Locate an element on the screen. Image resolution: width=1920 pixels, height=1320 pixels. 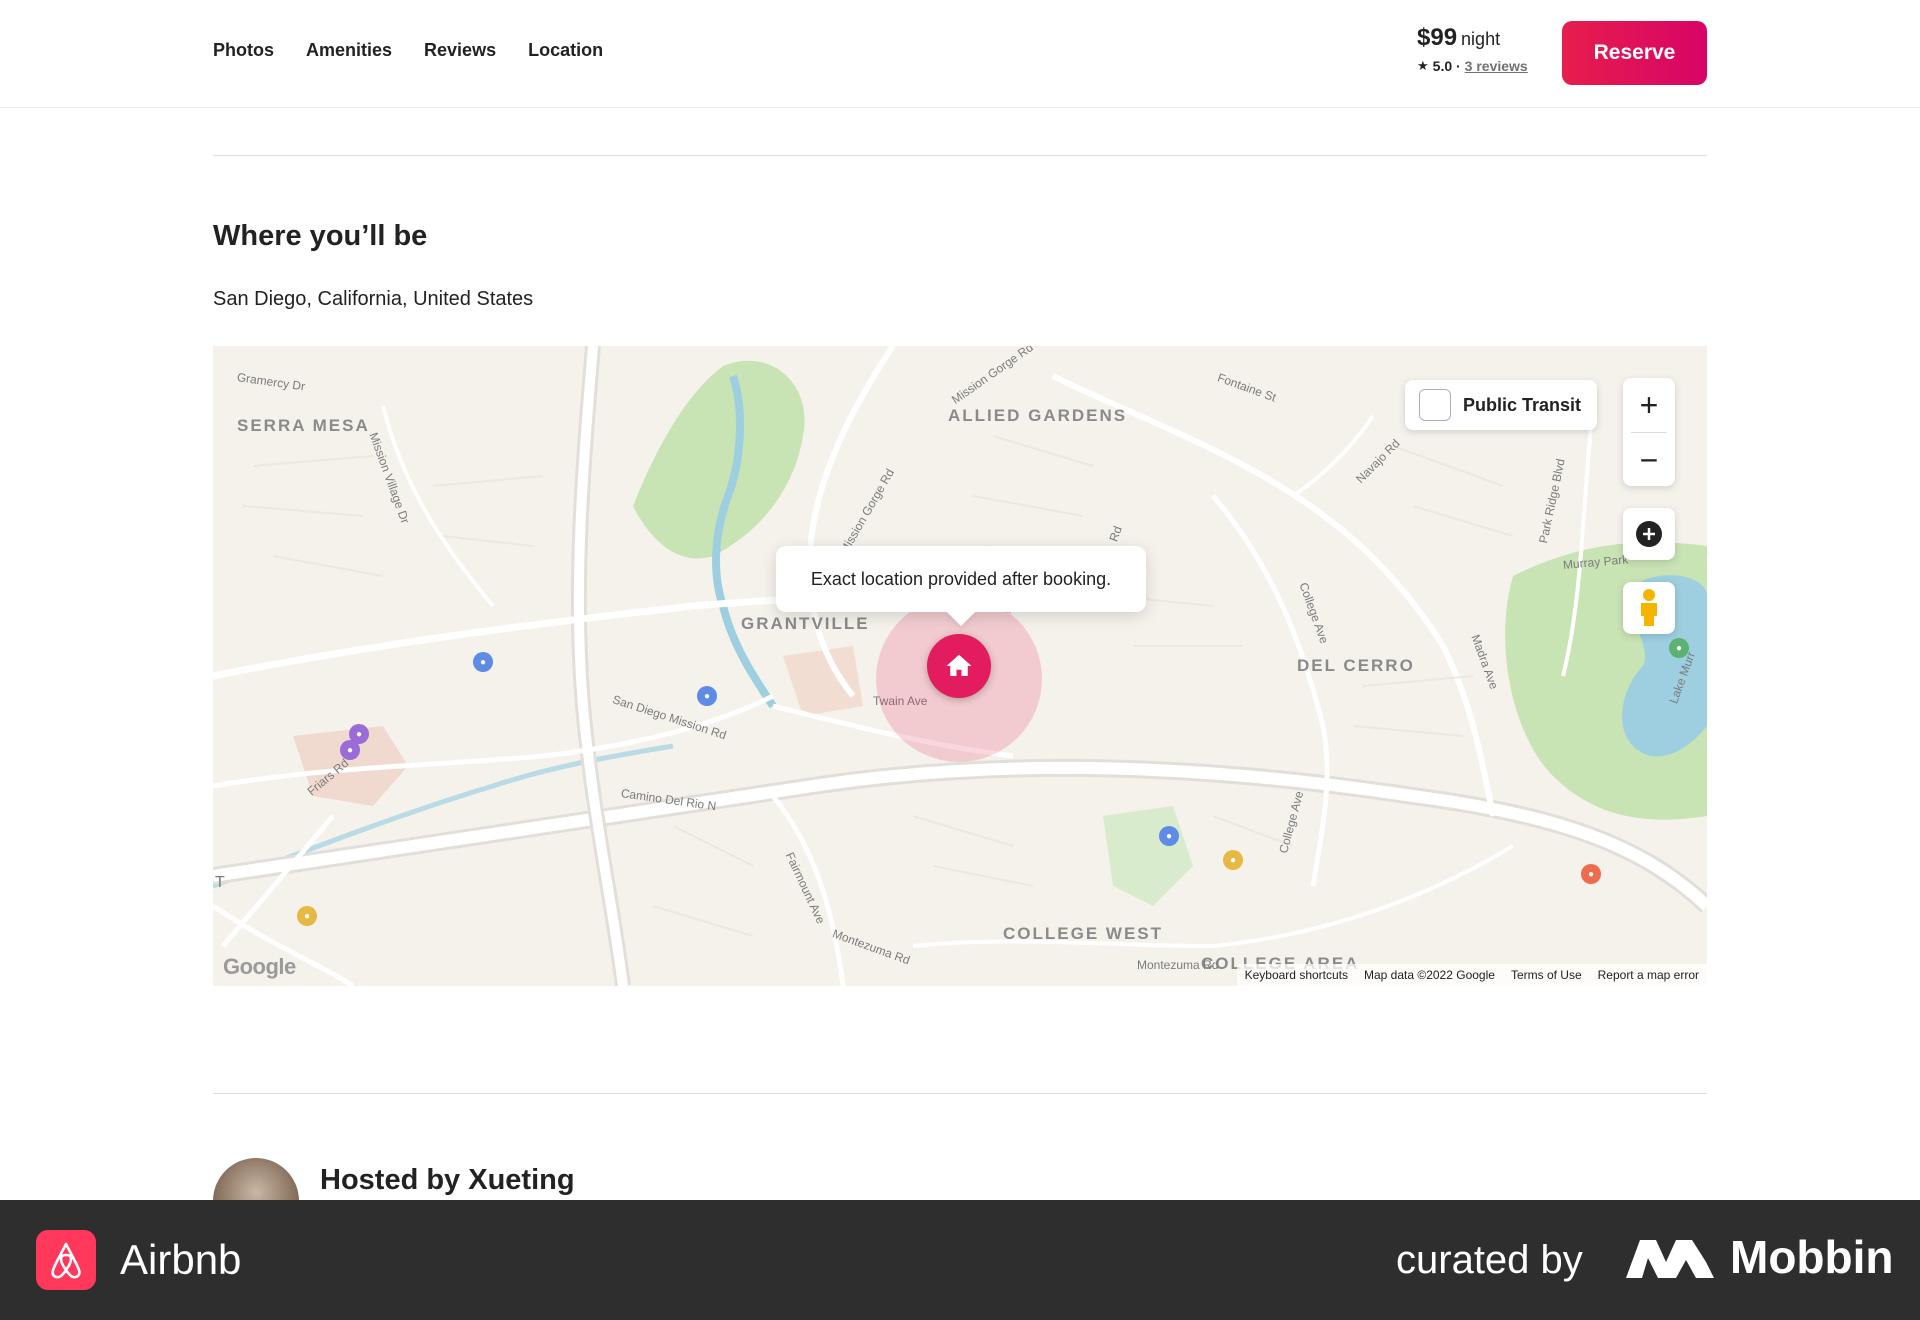
zoom-out-button: − is located at coordinates (1649, 460).